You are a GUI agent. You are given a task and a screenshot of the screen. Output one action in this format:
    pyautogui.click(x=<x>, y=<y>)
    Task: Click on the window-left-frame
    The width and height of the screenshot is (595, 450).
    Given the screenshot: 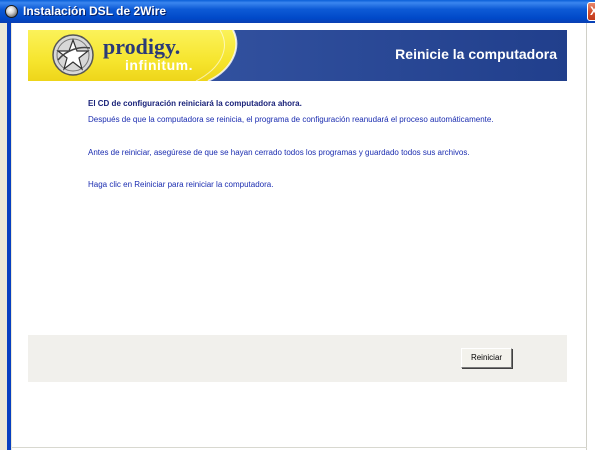 What is the action you would take?
    pyautogui.click(x=6, y=236)
    